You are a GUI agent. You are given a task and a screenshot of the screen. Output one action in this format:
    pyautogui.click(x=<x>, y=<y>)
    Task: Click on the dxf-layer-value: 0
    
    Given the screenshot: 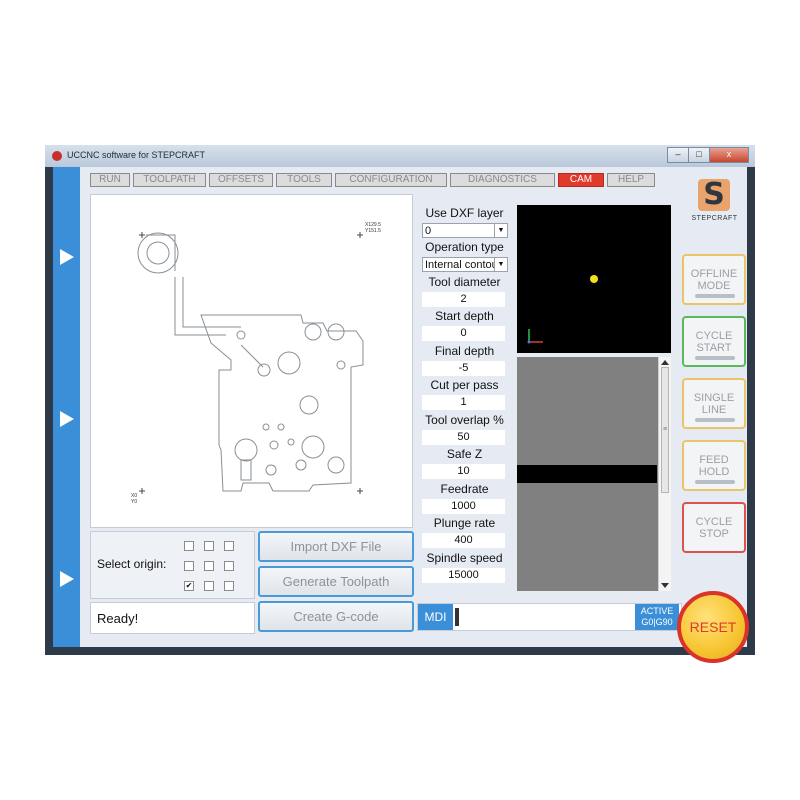 What is the action you would take?
    pyautogui.click(x=428, y=231)
    